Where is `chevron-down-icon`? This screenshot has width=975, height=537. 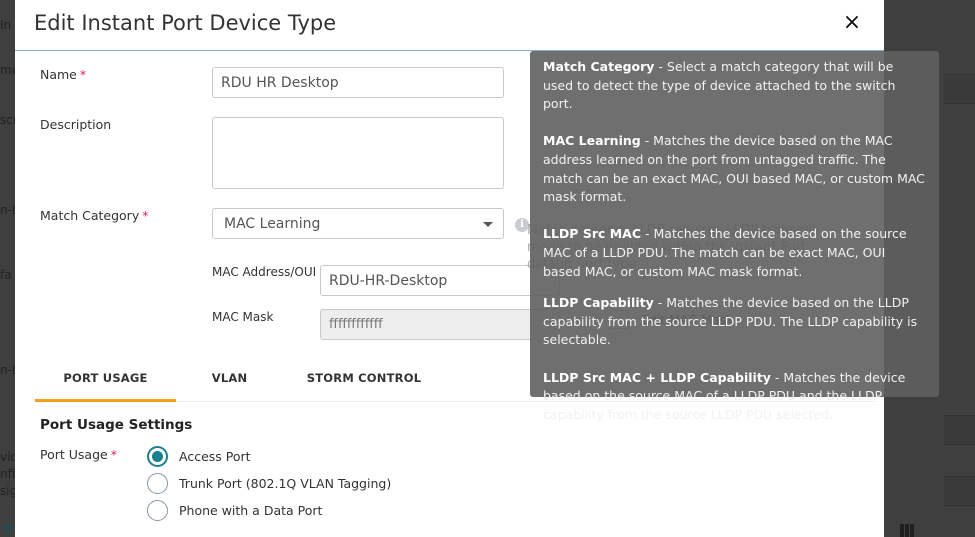 chevron-down-icon is located at coordinates (488, 224).